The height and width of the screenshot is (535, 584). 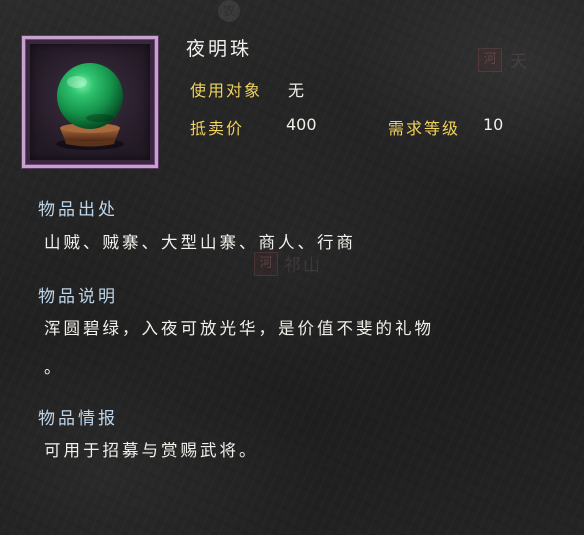 I want to click on level-value: 10, so click(x=493, y=124).